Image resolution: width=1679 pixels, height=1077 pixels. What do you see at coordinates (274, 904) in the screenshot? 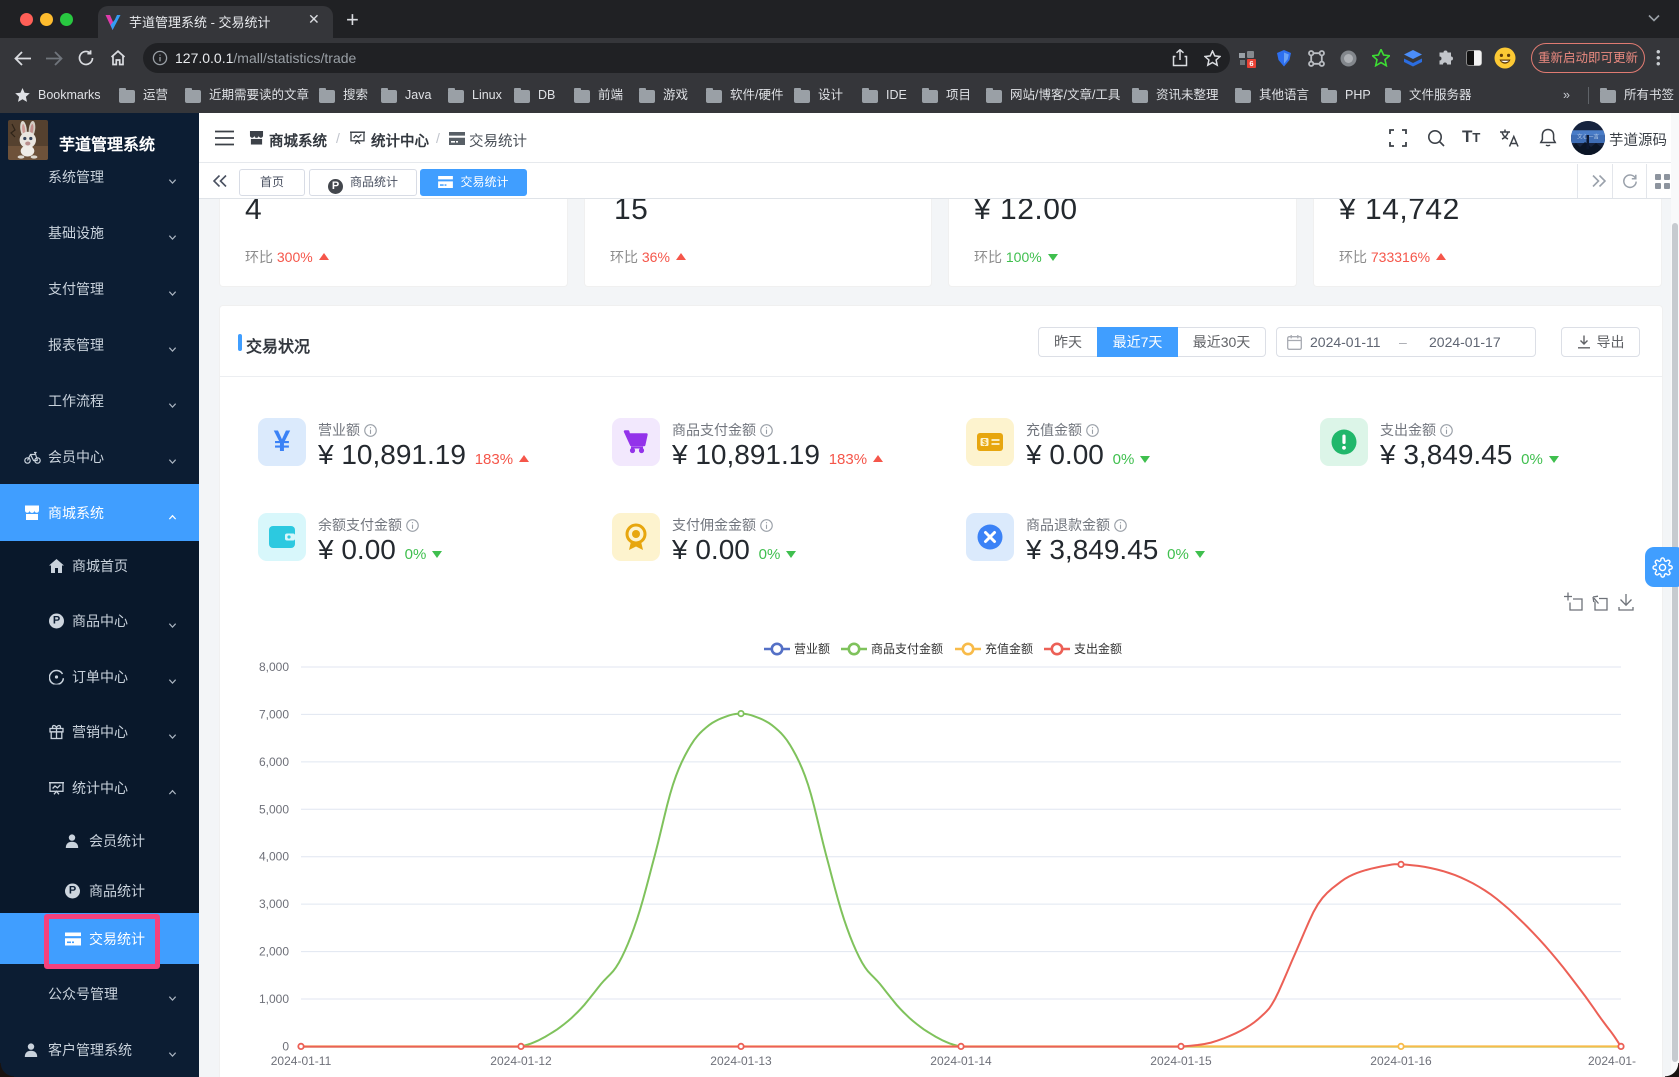
I see `svg-text: 3,000` at bounding box center [274, 904].